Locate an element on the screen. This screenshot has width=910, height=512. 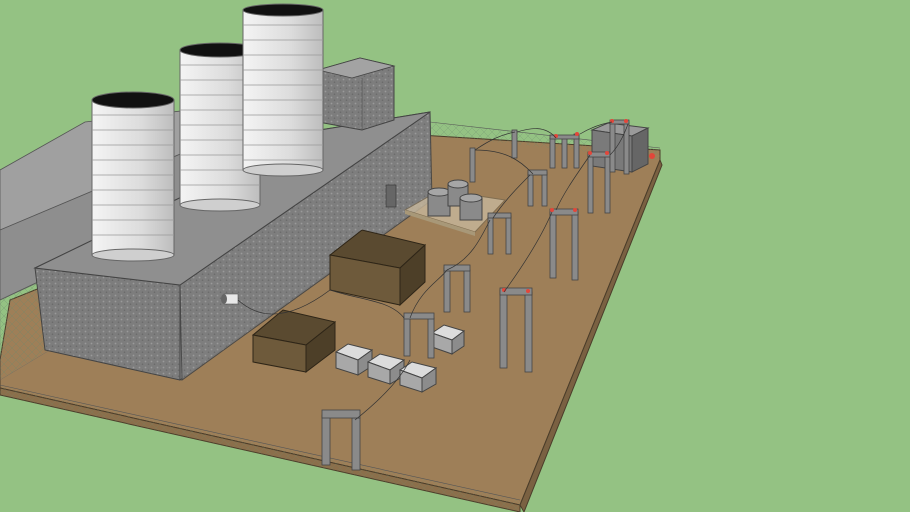
wall-pipe is located at coordinates (230, 299).